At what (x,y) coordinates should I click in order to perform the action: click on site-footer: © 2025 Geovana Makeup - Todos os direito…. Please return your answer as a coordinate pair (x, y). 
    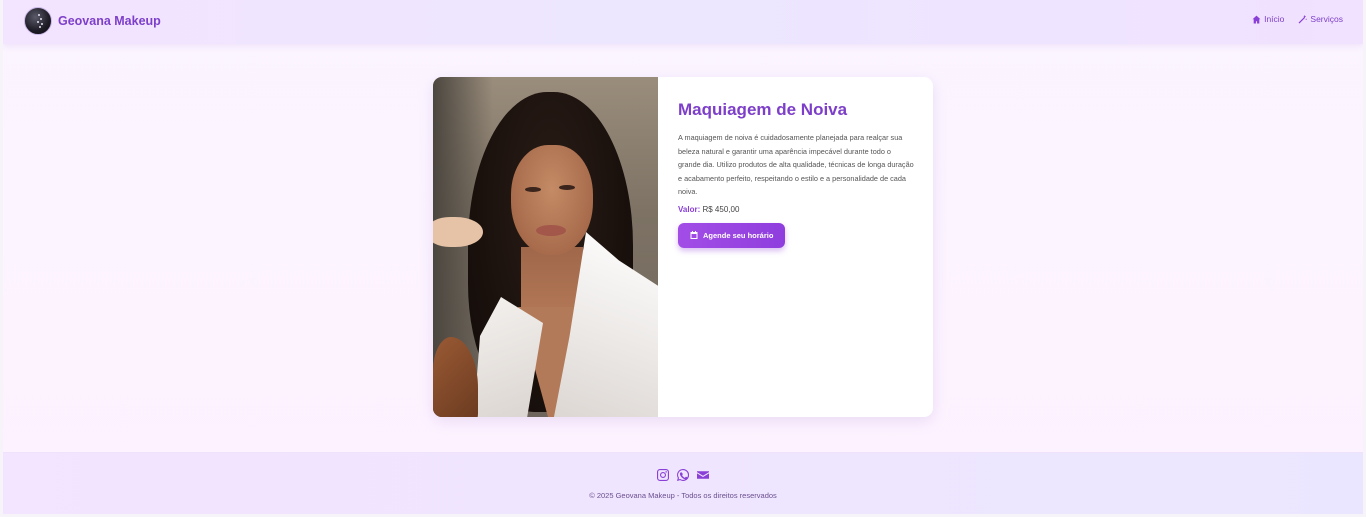
    Looking at the image, I should click on (683, 483).